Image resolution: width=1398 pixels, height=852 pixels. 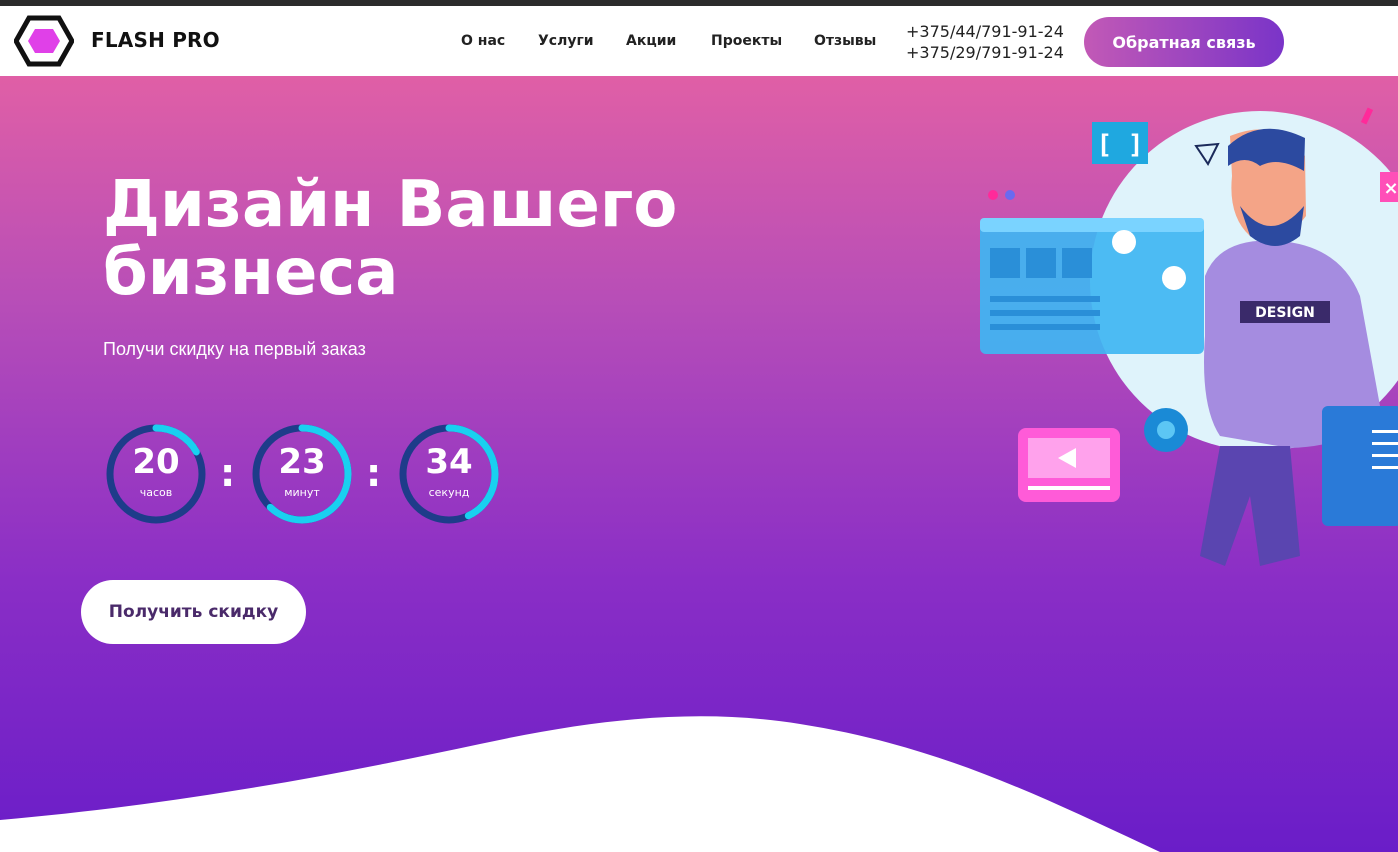 I want to click on countdown-hours: 20 часов, so click(x=156, y=474).